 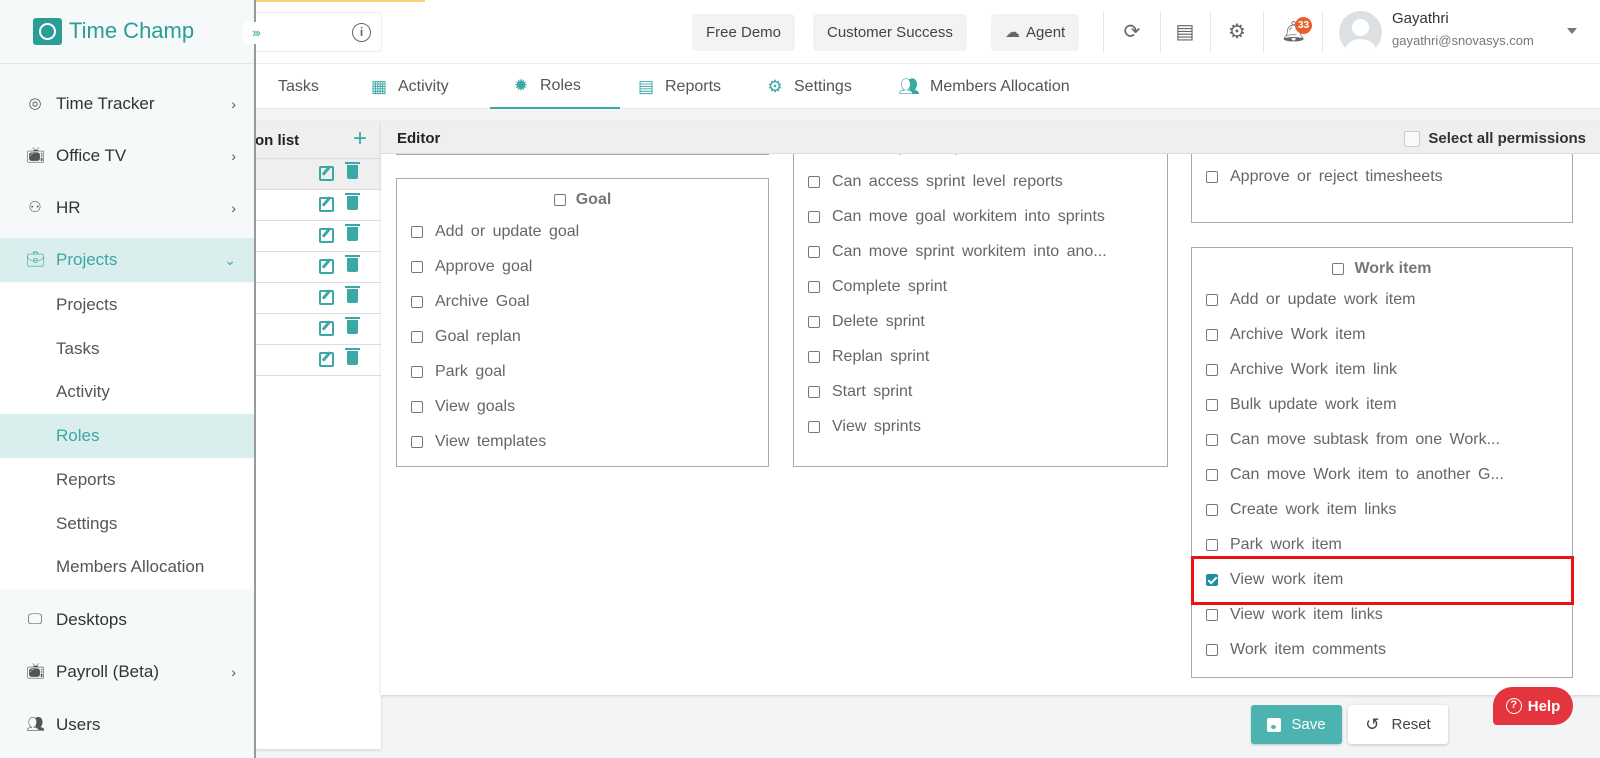 I want to click on permission-item: Approve or reject timesheets, so click(x=1324, y=177).